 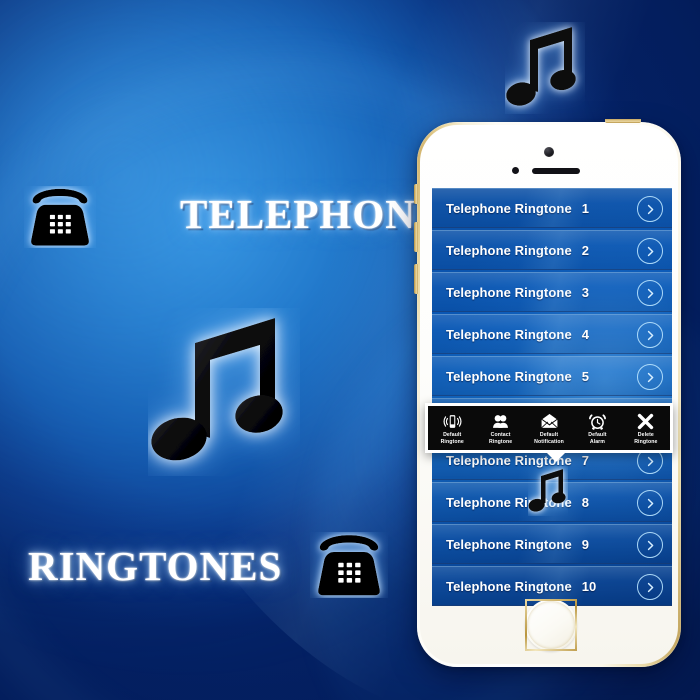 What do you see at coordinates (597, 442) in the screenshot?
I see `menu-item-line2: Alarm` at bounding box center [597, 442].